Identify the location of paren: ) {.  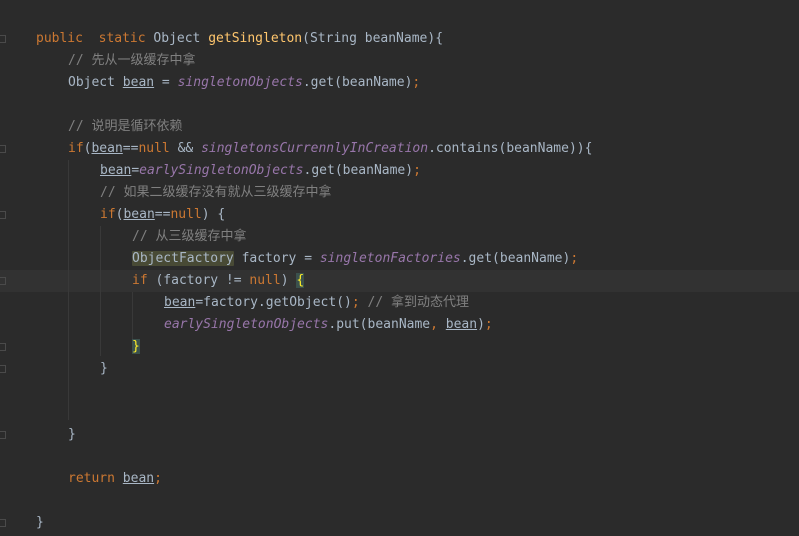
(213, 214).